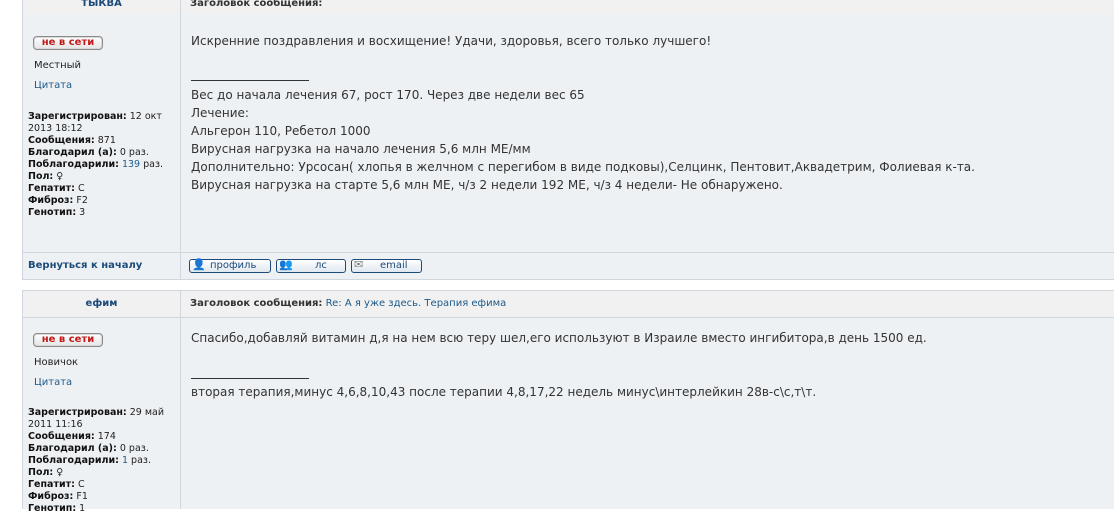 The height and width of the screenshot is (515, 1114). What do you see at coordinates (96, 418) in the screenshot?
I see `stat-registered: Зарегистрирован: 29 май 2011 11:16` at bounding box center [96, 418].